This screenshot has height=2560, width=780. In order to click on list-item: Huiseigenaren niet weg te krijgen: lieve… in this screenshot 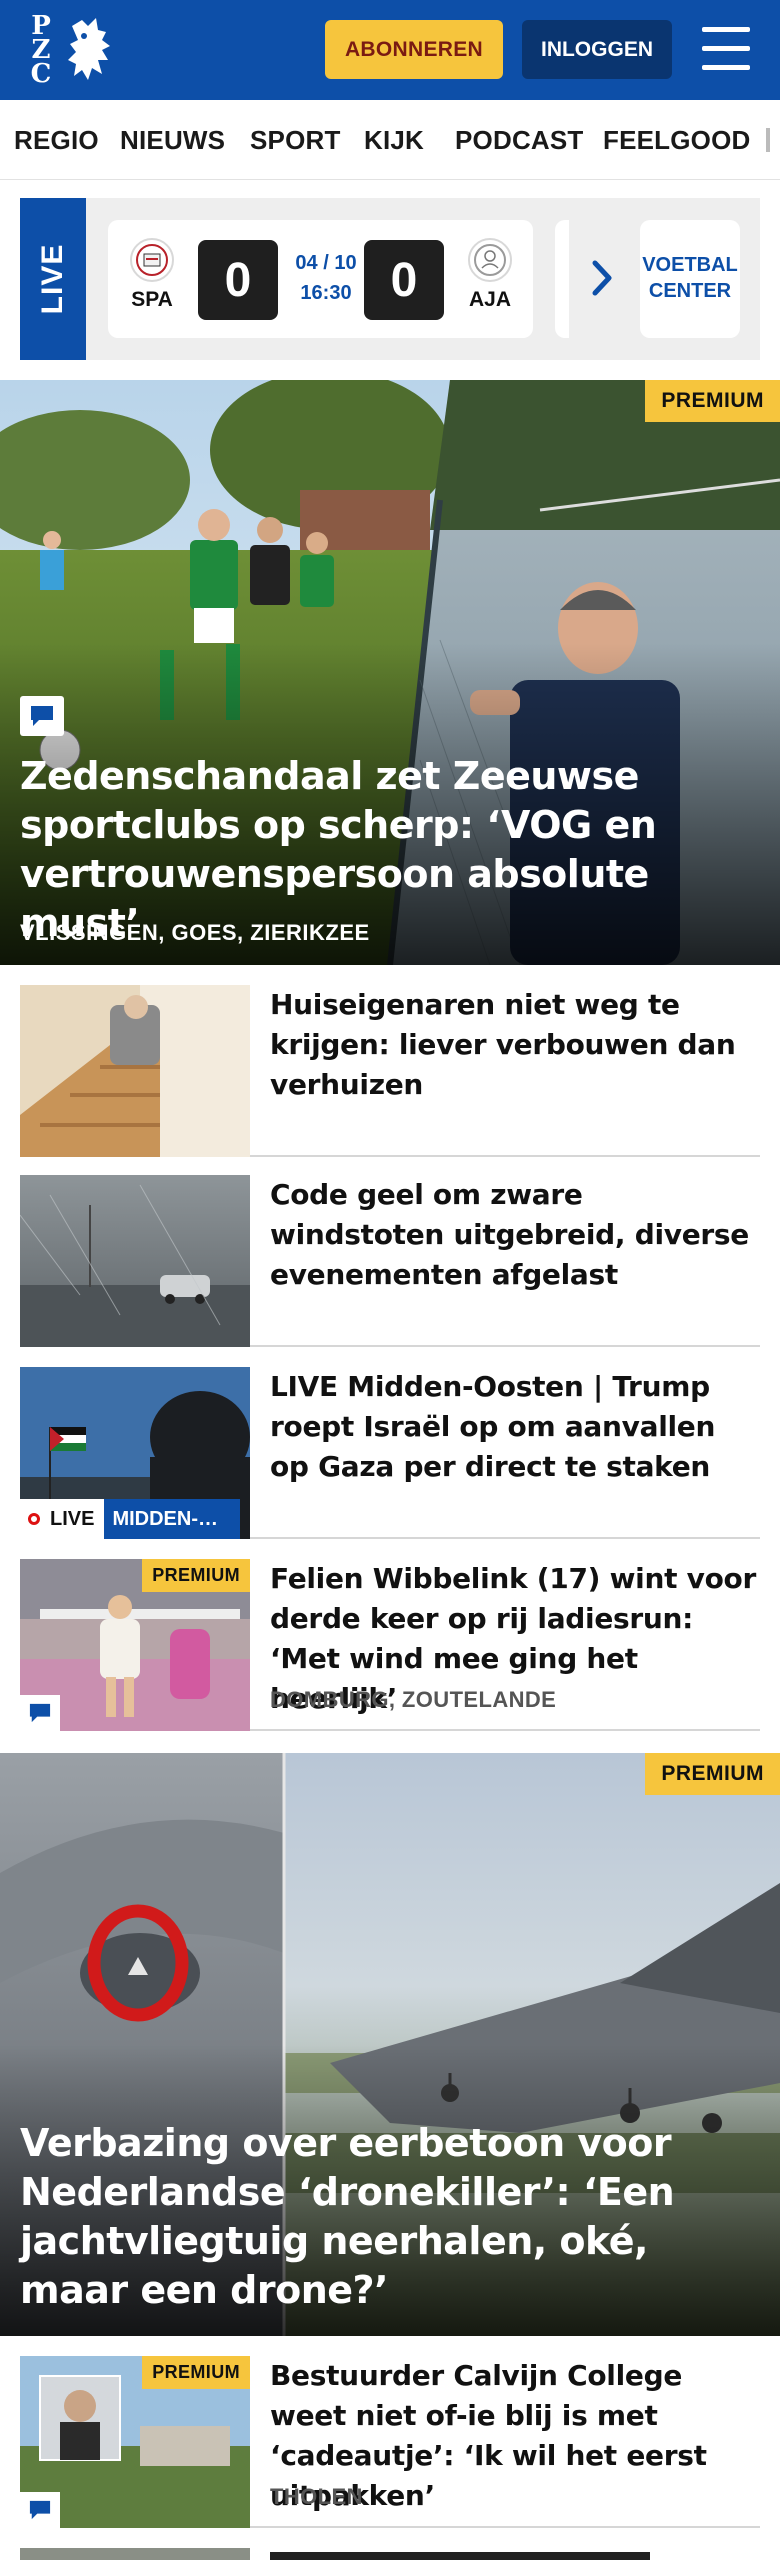, I will do `click(390, 1071)`.